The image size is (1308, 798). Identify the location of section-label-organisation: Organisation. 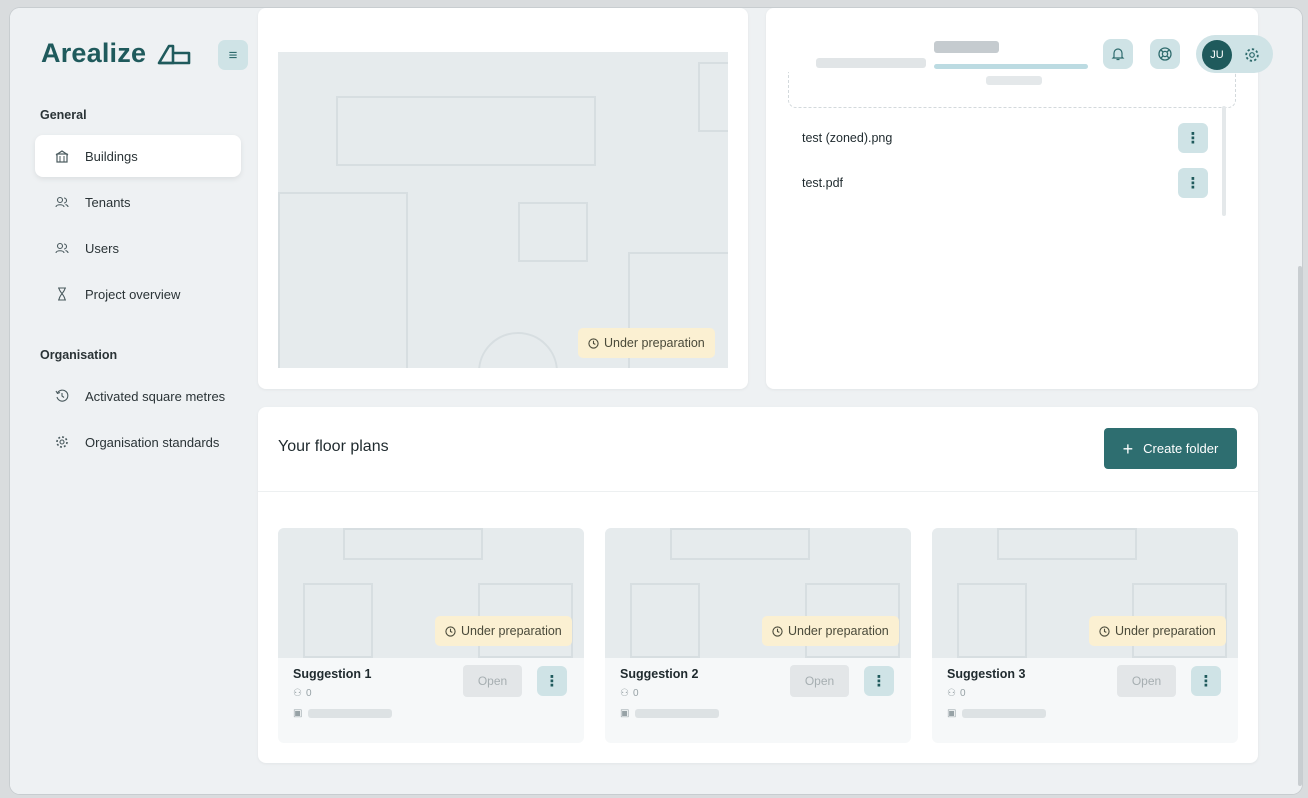
(79, 355).